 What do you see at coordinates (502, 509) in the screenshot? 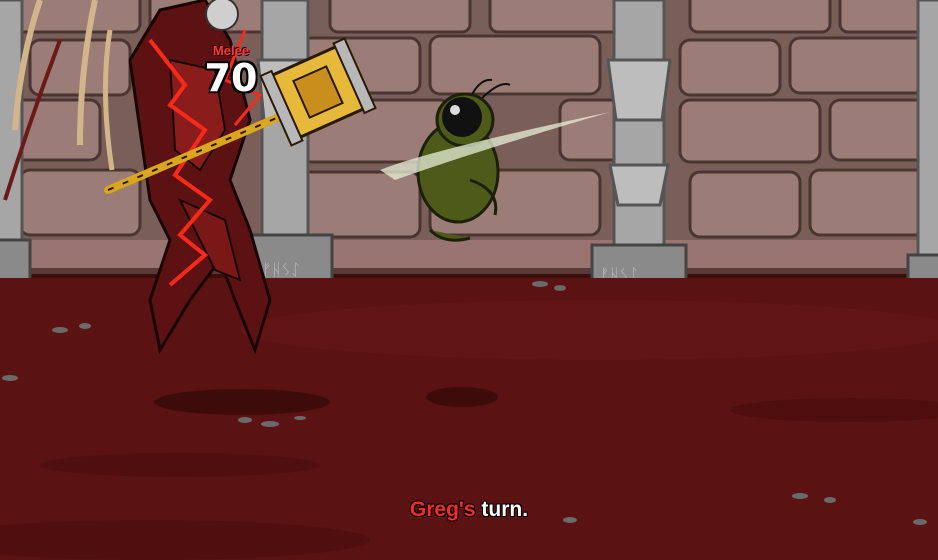
I see `turn-suffix: turn.` at bounding box center [502, 509].